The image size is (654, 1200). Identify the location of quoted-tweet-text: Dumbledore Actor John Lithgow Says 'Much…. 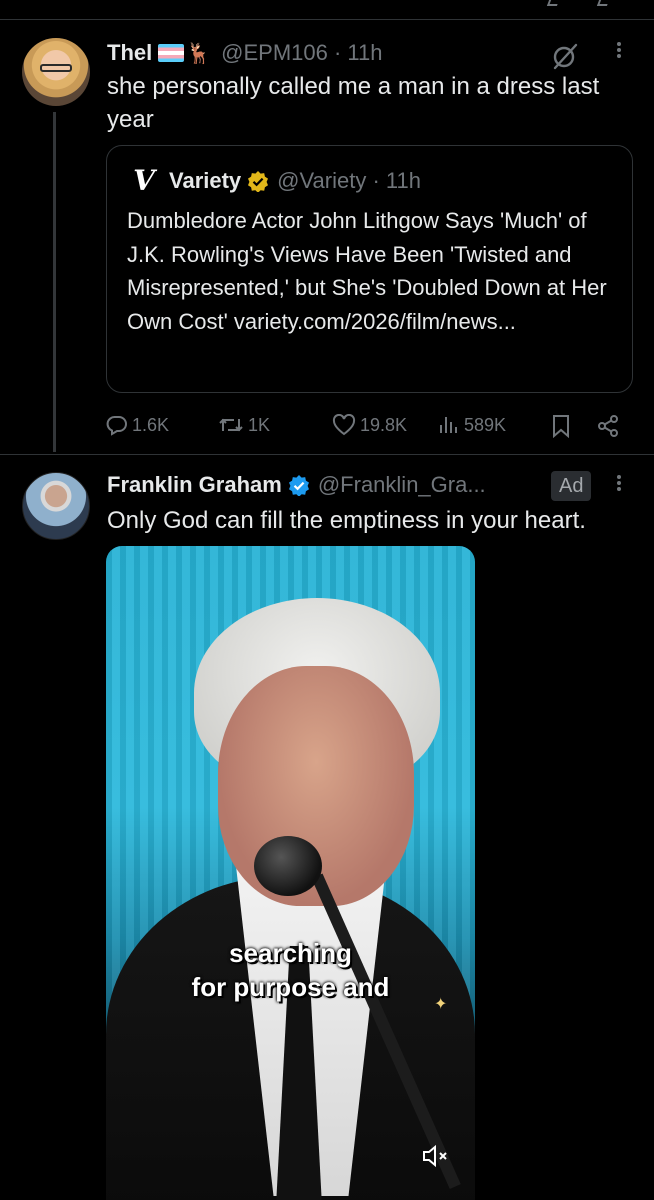
(367, 271).